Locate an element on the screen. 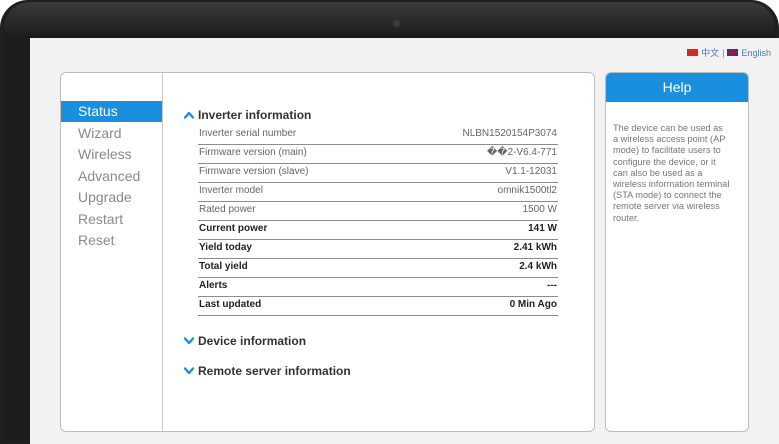 Image resolution: width=779 pixels, height=444 pixels. inverter-information-title: Inverter information is located at coordinates (255, 115).